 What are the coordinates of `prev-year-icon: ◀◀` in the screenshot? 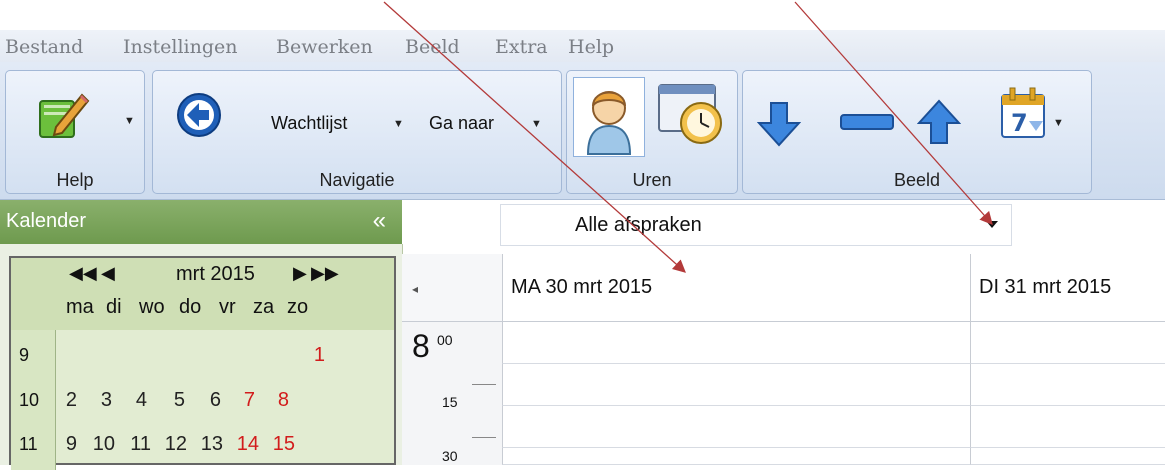 It's located at (83, 273).